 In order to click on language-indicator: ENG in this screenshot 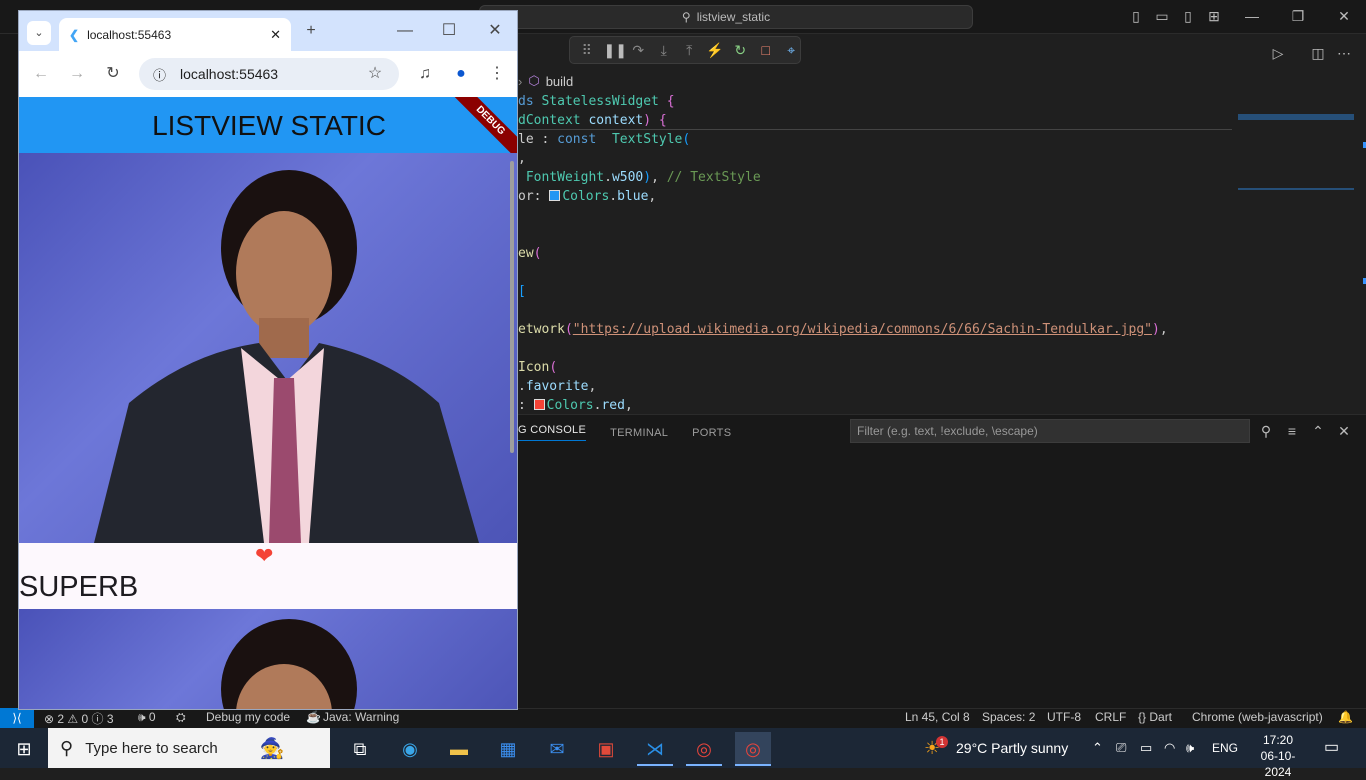, I will do `click(1225, 748)`.